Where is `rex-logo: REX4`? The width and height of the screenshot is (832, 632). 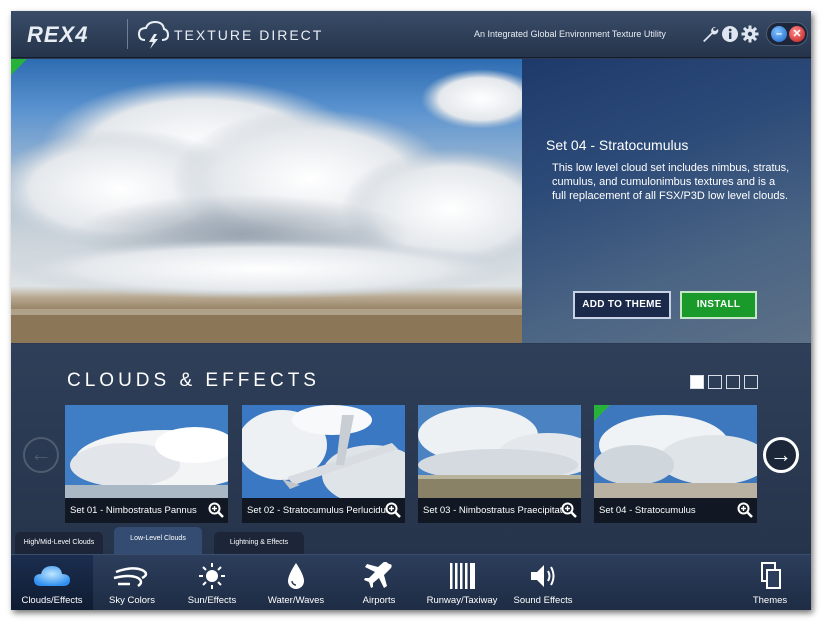
rex-logo: REX4 is located at coordinates (58, 34).